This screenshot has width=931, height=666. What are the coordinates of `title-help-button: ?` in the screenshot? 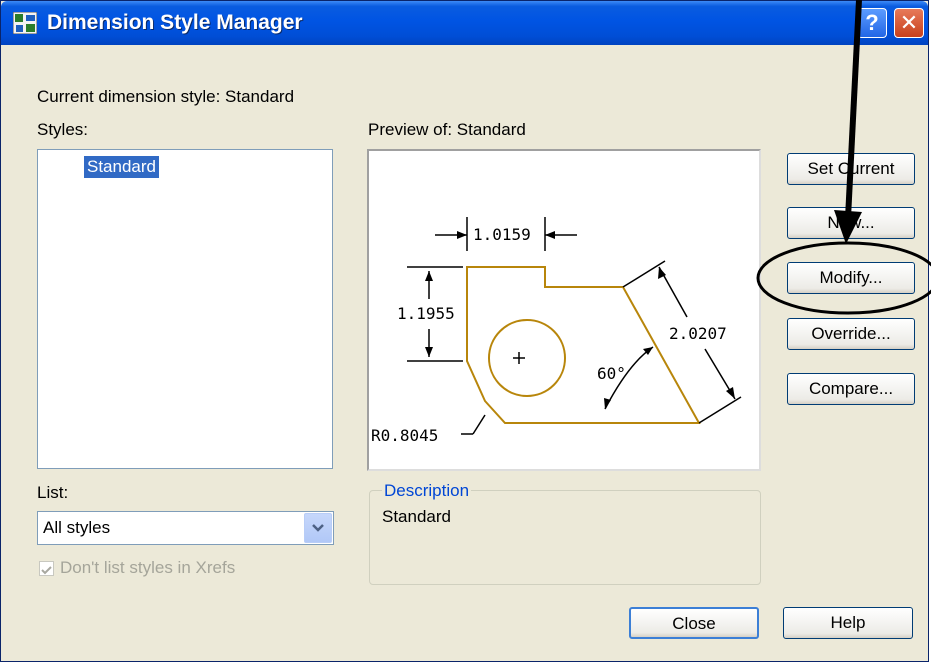 It's located at (872, 23).